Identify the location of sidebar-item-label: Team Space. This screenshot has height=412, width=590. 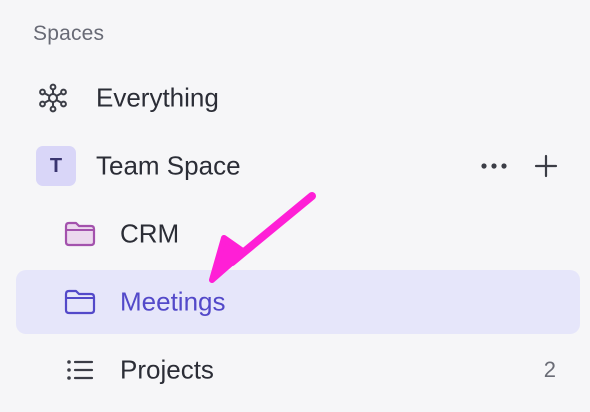
(168, 165).